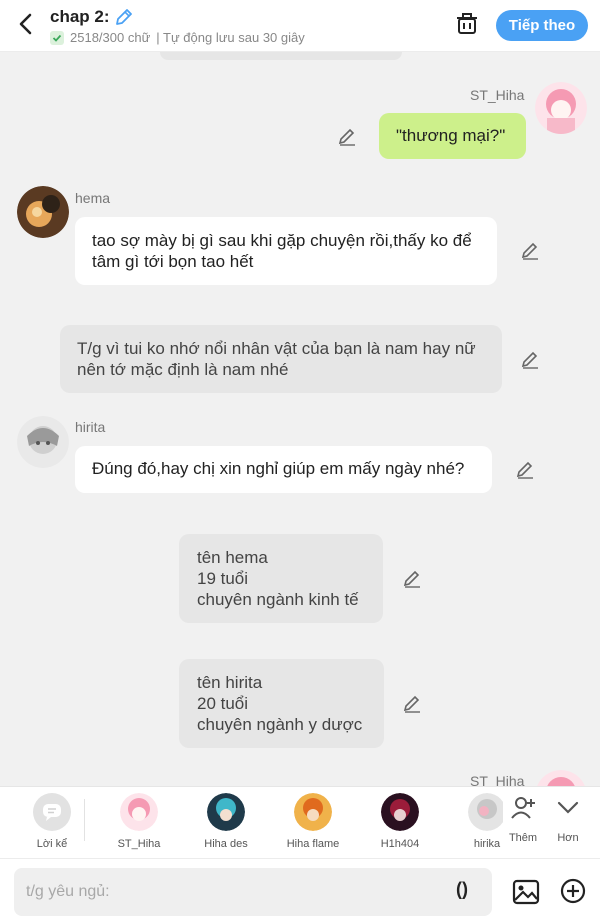 Image resolution: width=600 pixels, height=924 pixels. What do you see at coordinates (90, 427) in the screenshot?
I see `speaker-name: hirita` at bounding box center [90, 427].